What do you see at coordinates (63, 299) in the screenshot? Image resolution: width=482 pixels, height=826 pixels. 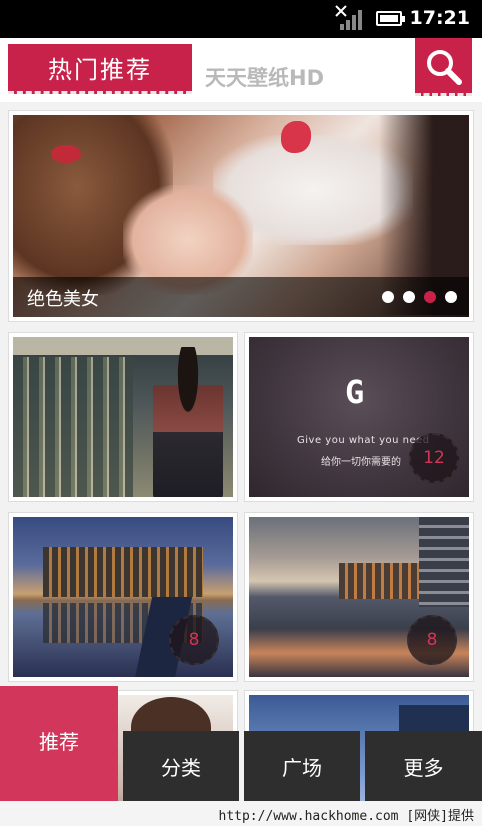 I see `banner-caption: 绝色美女` at bounding box center [63, 299].